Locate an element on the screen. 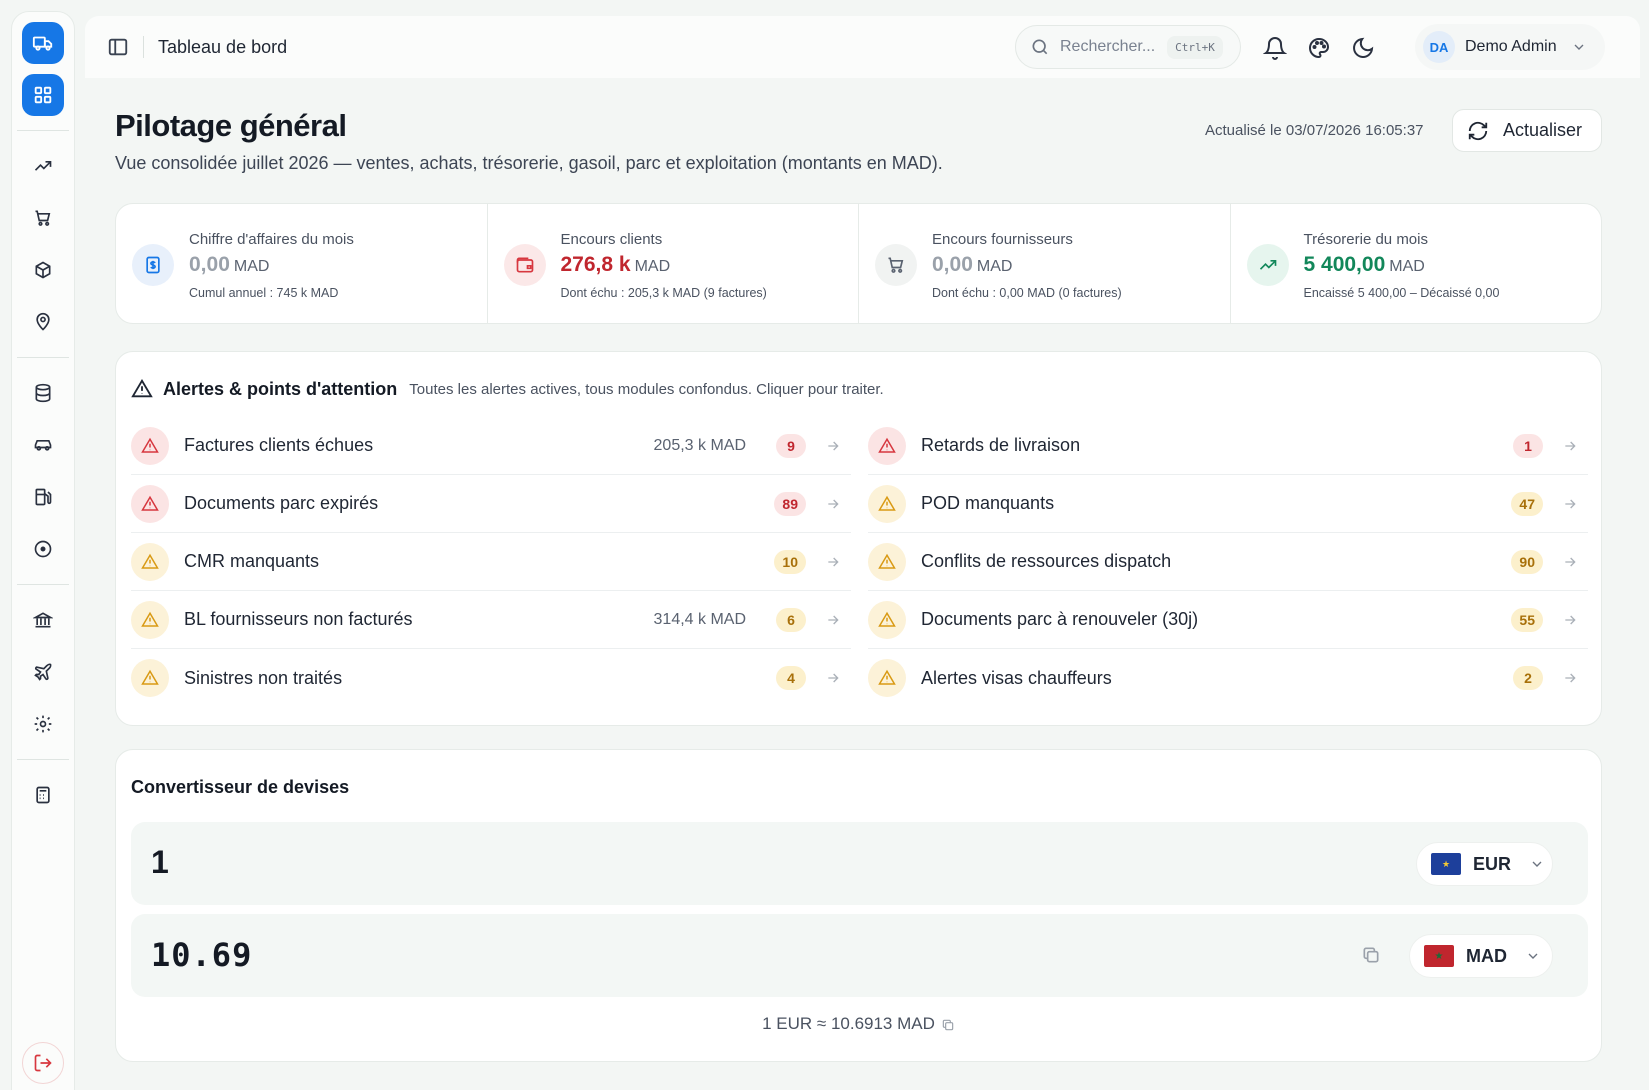  amount-input: 1 is located at coordinates (160, 862).